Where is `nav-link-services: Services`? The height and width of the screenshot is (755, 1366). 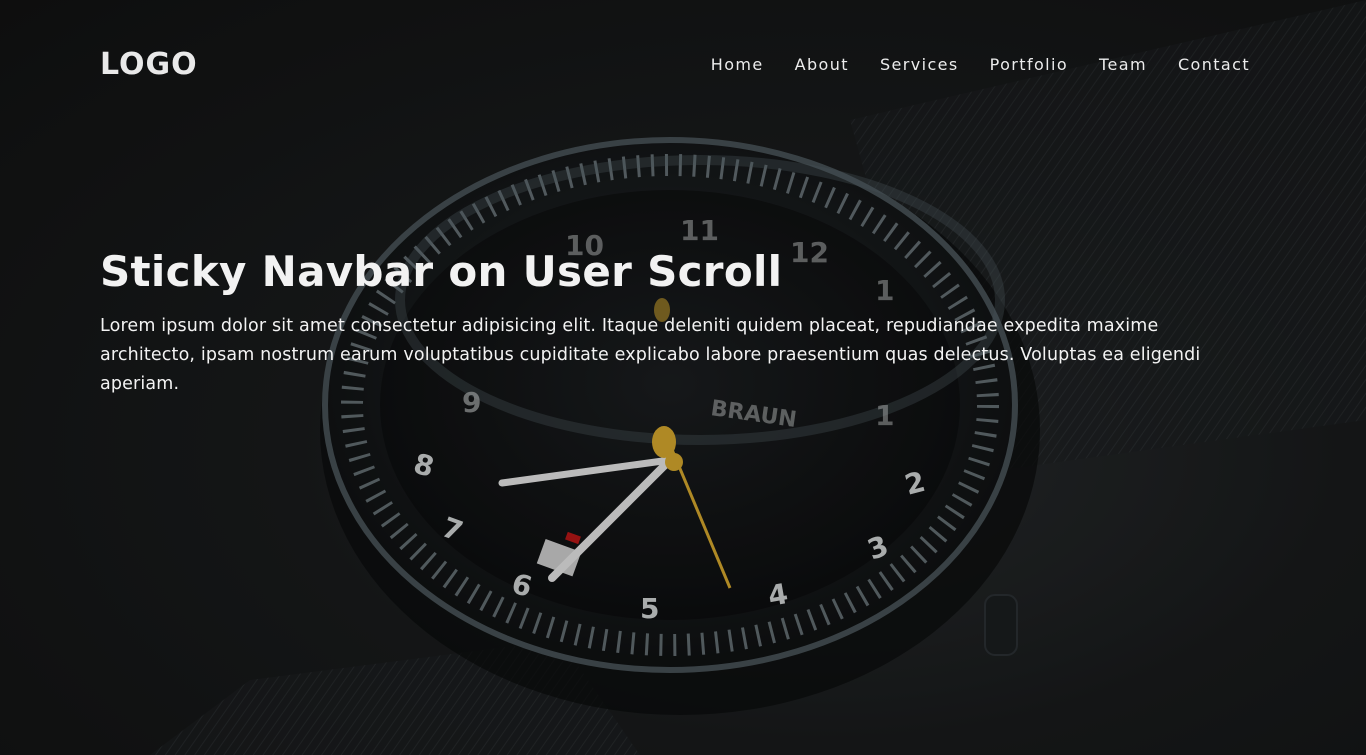
nav-link-services: Services is located at coordinates (919, 64).